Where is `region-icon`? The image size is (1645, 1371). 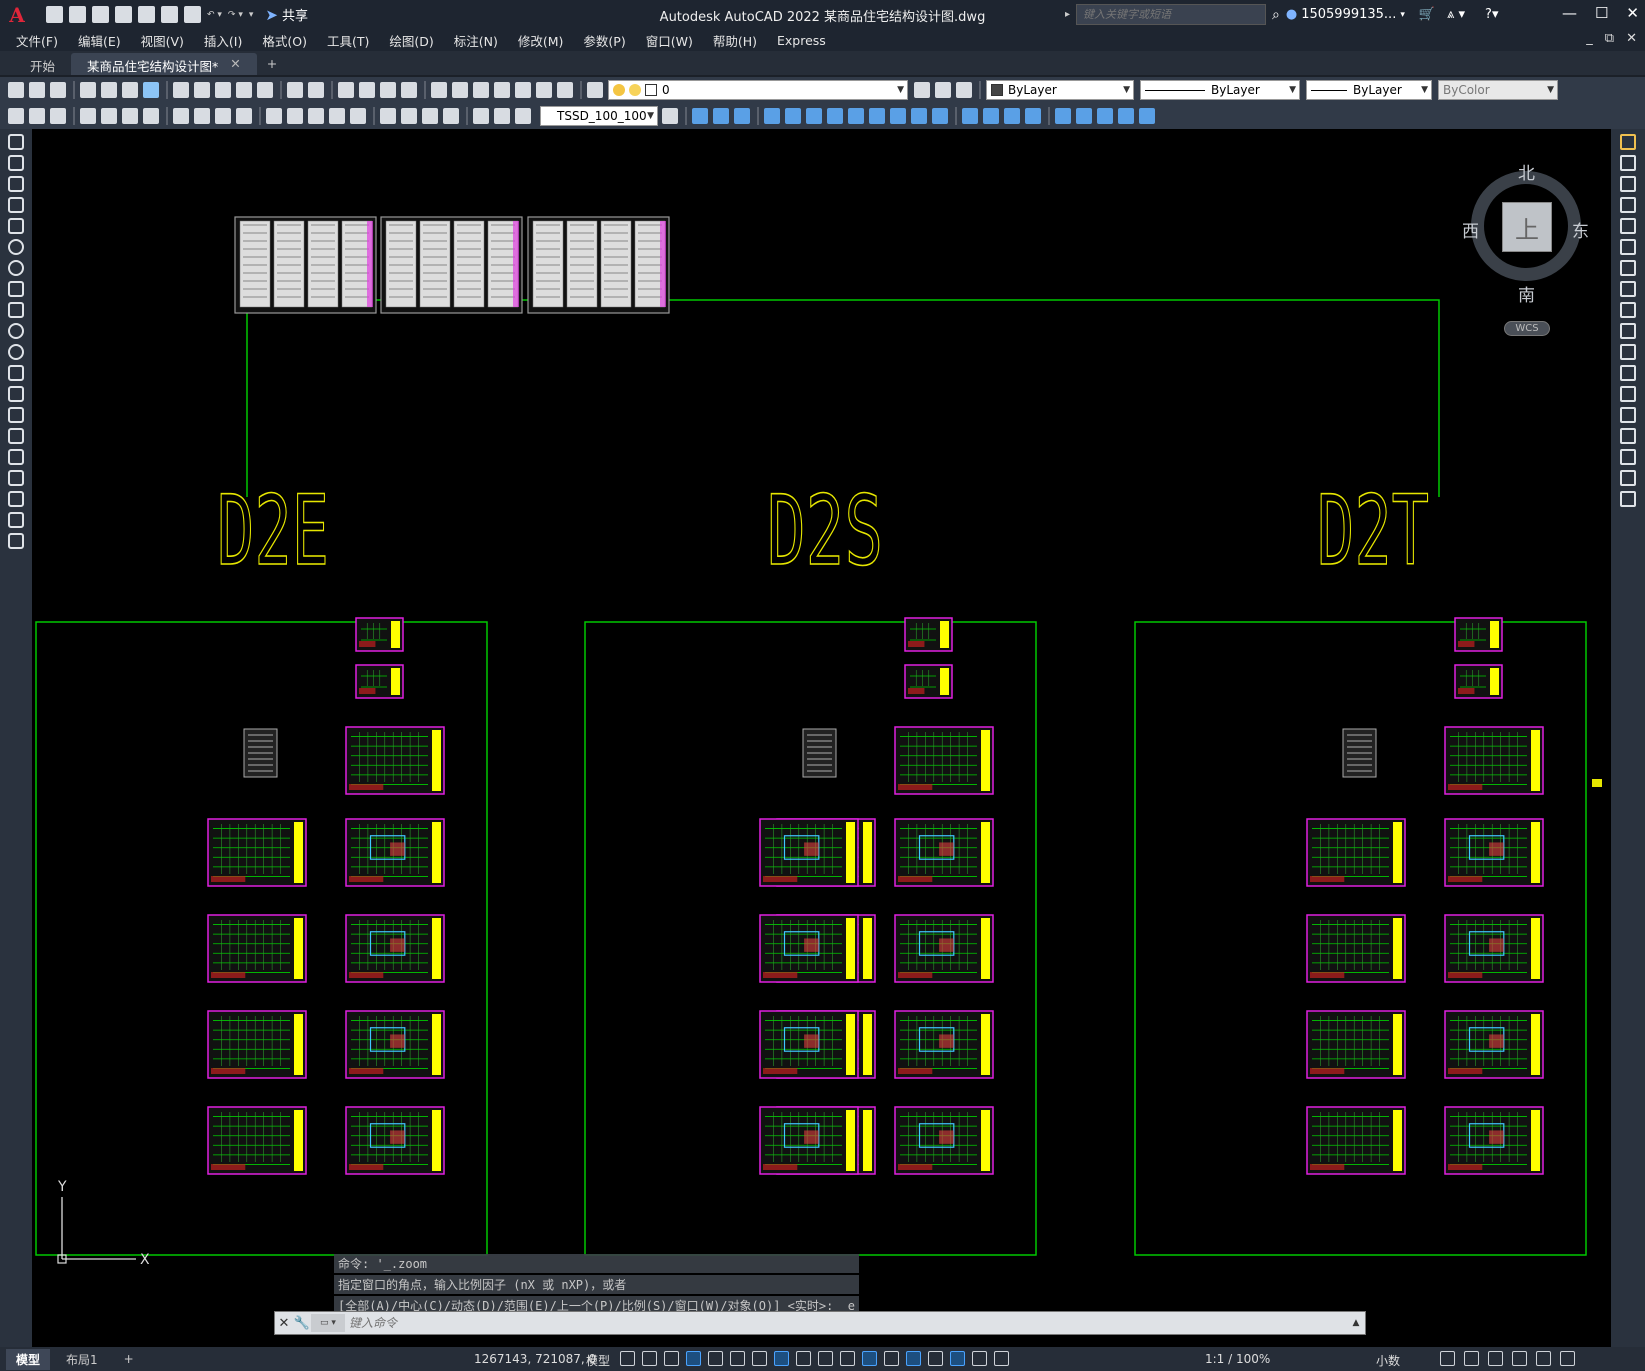
region-icon is located at coordinates (16, 478).